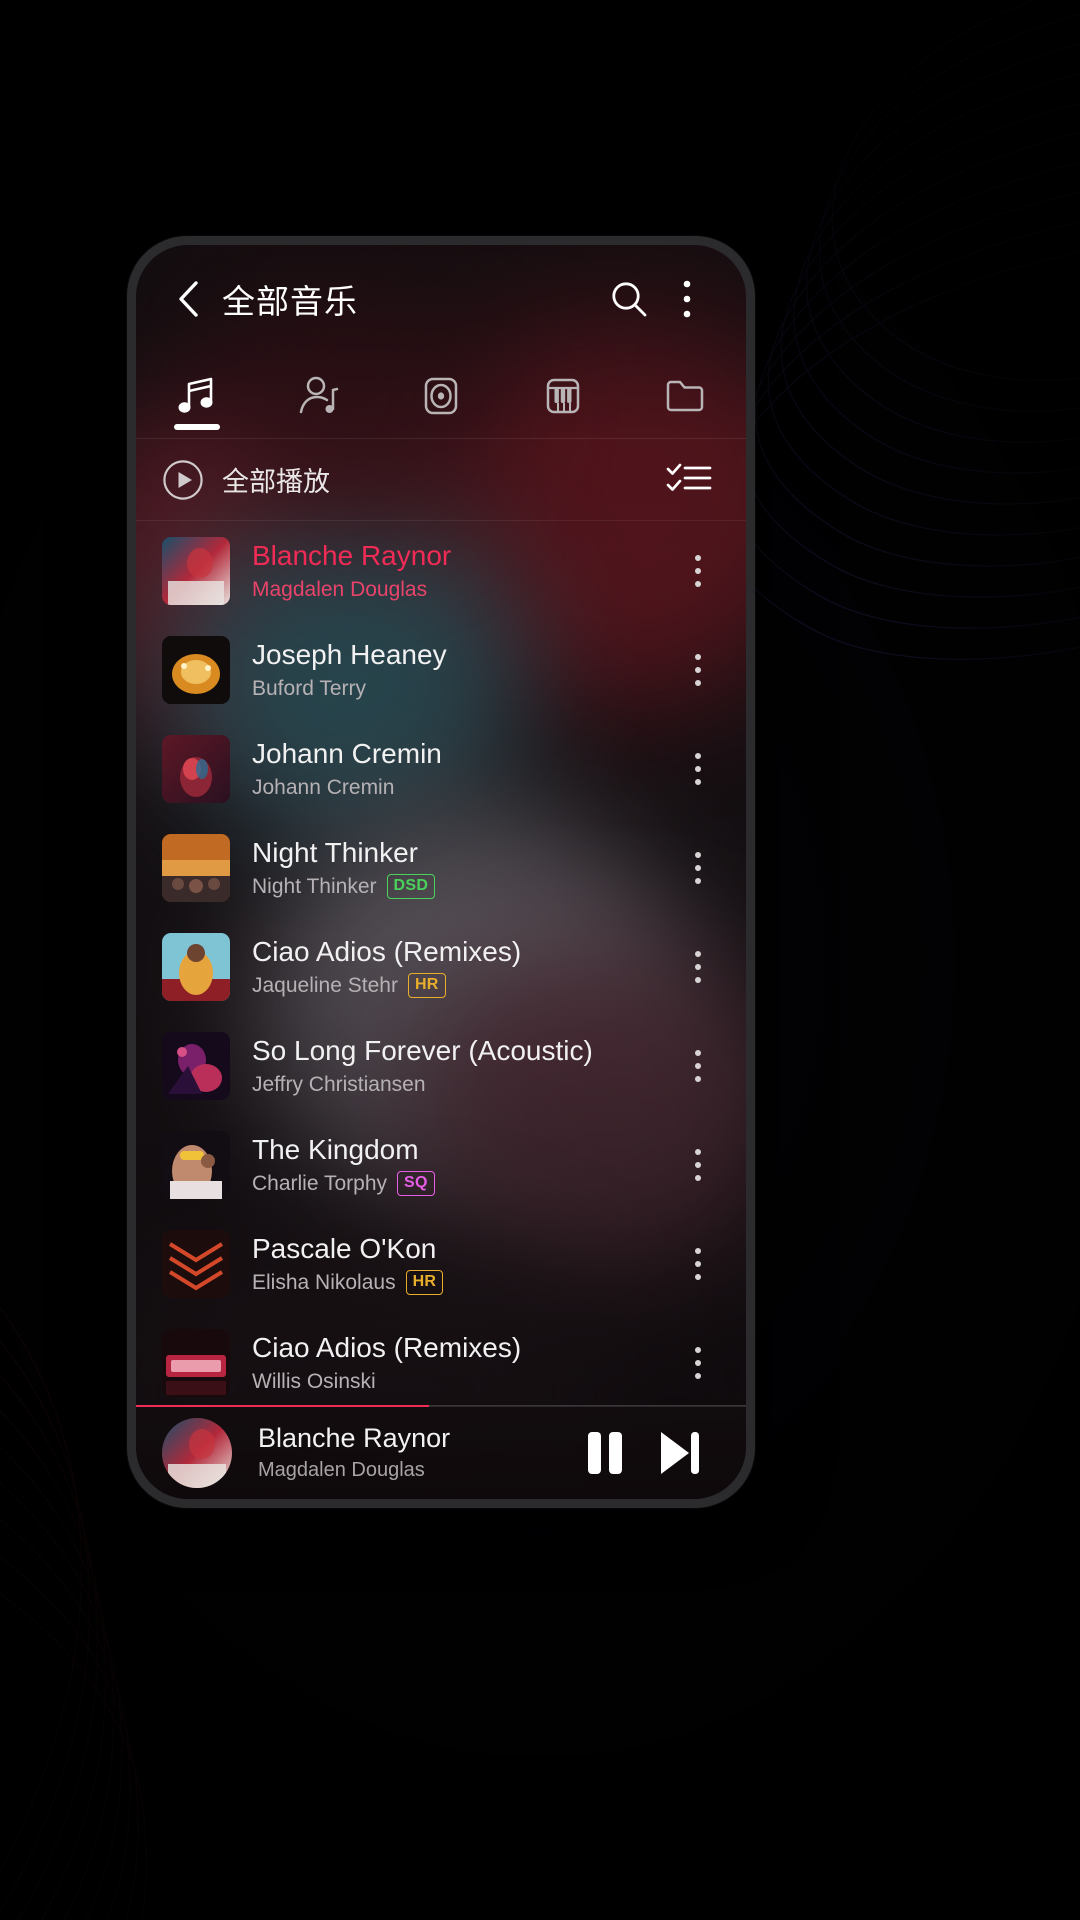  Describe the element at coordinates (441, 299) in the screenshot. I see `app-bar: 全部音乐` at that location.